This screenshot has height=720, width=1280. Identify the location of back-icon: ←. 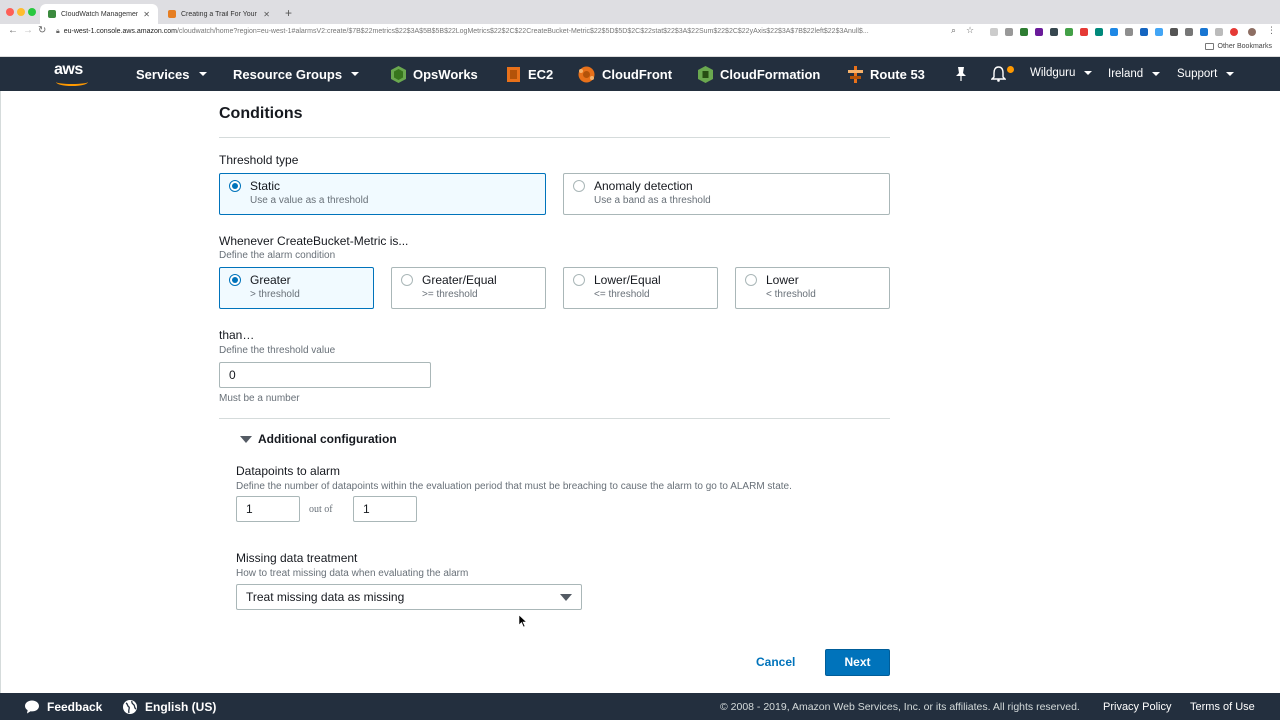
(13, 30).